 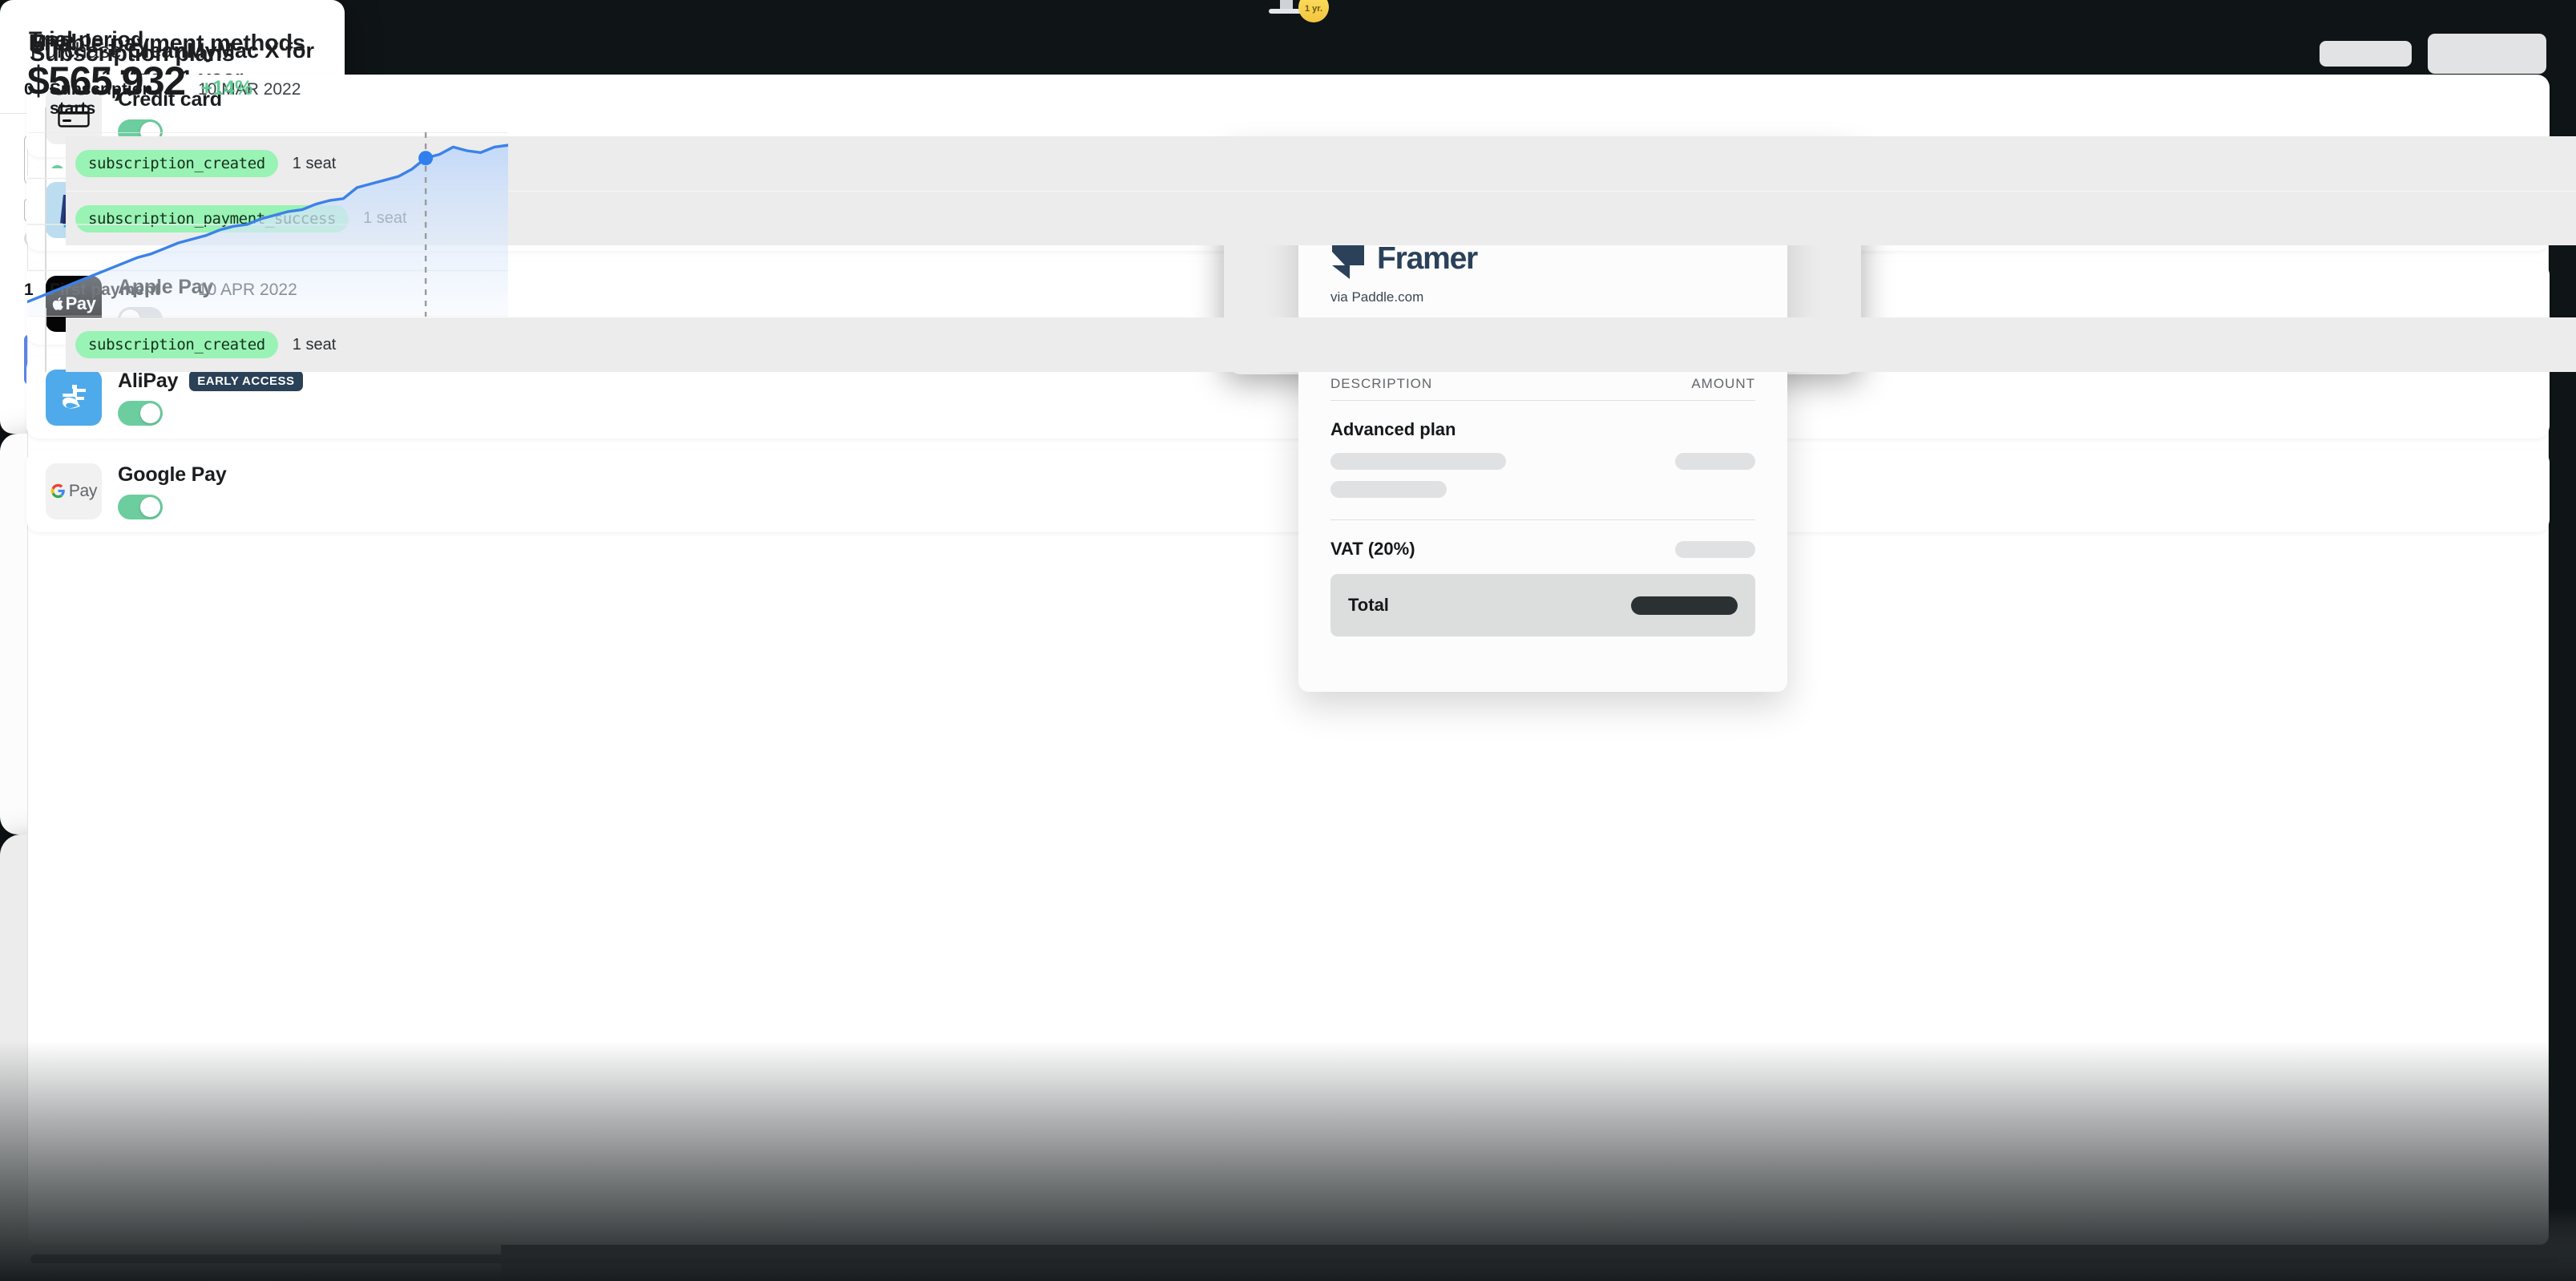 What do you see at coordinates (1543, 388) in the screenshot?
I see `invoice-table-header: DESCRIPTION AMOUNT` at bounding box center [1543, 388].